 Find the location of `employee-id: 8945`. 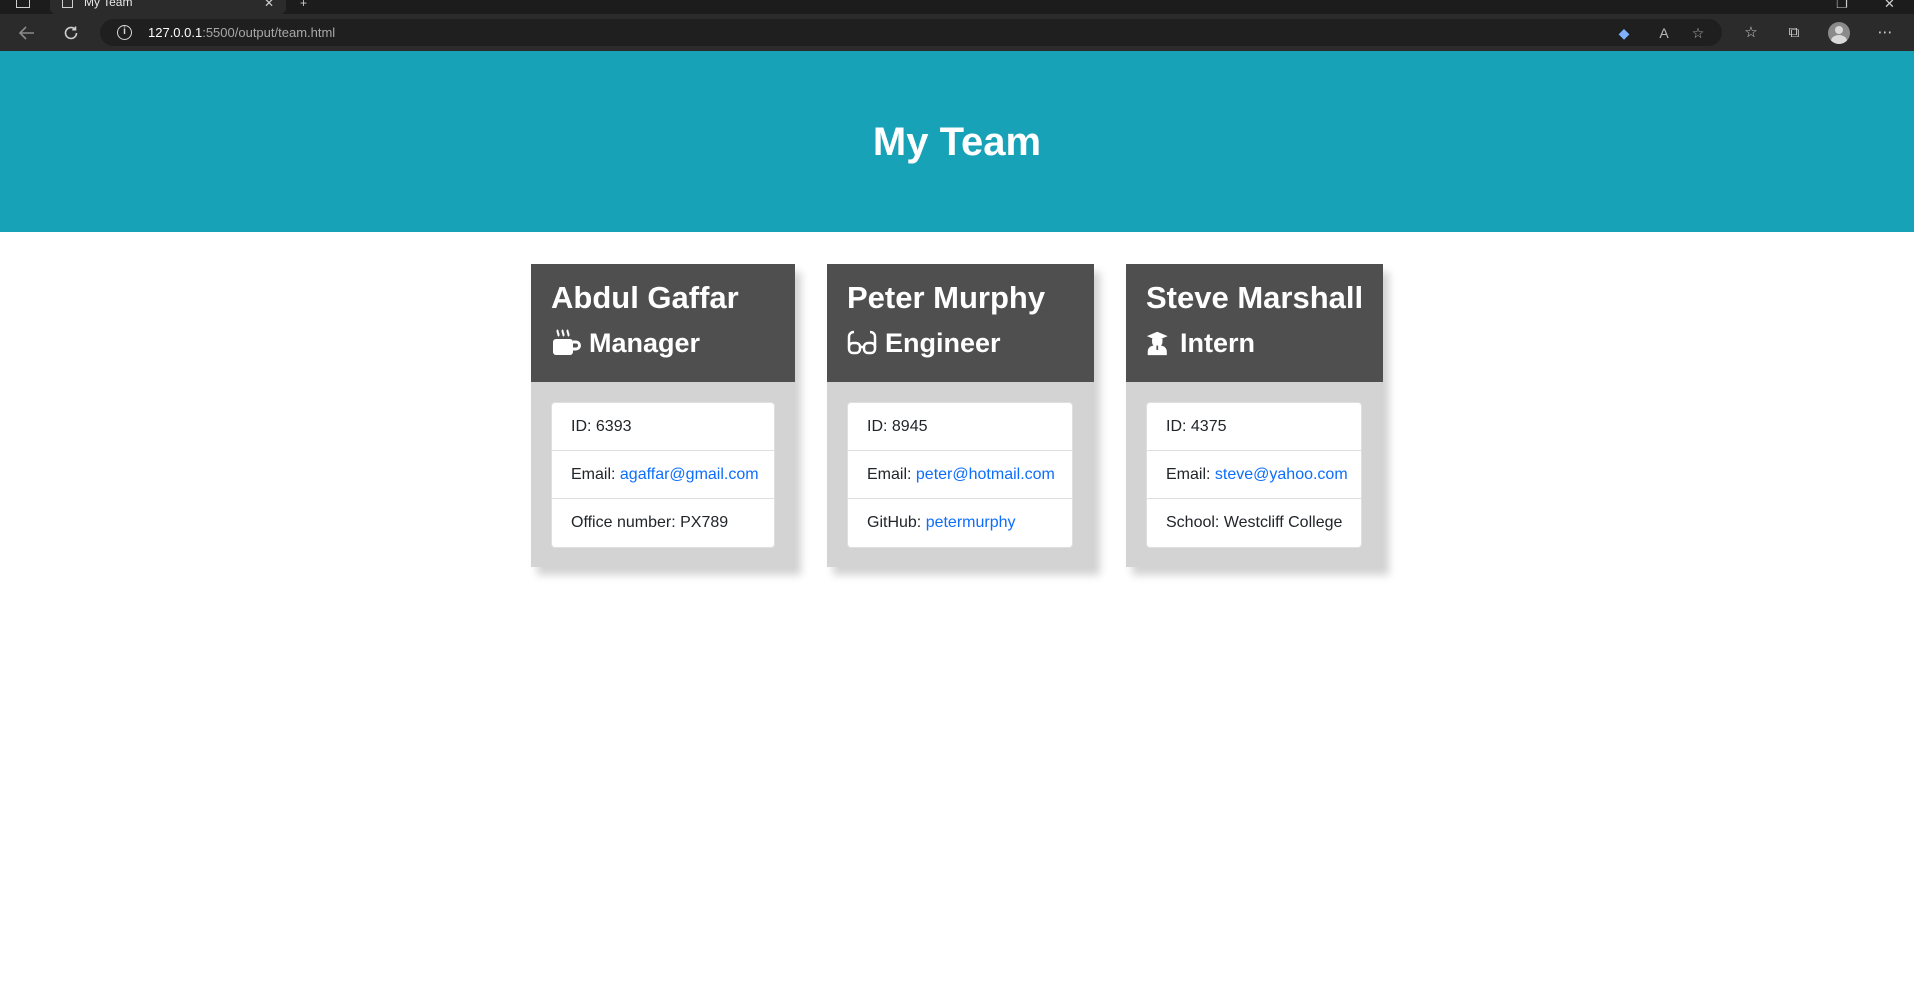

employee-id: 8945 is located at coordinates (909, 426).